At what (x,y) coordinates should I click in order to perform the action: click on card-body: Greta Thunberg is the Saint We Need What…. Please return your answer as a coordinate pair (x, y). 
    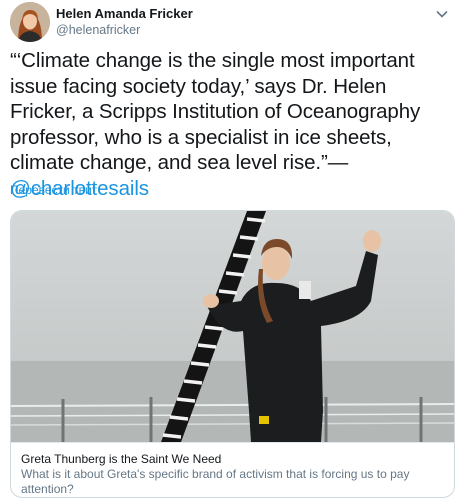
    Looking at the image, I should click on (232, 469).